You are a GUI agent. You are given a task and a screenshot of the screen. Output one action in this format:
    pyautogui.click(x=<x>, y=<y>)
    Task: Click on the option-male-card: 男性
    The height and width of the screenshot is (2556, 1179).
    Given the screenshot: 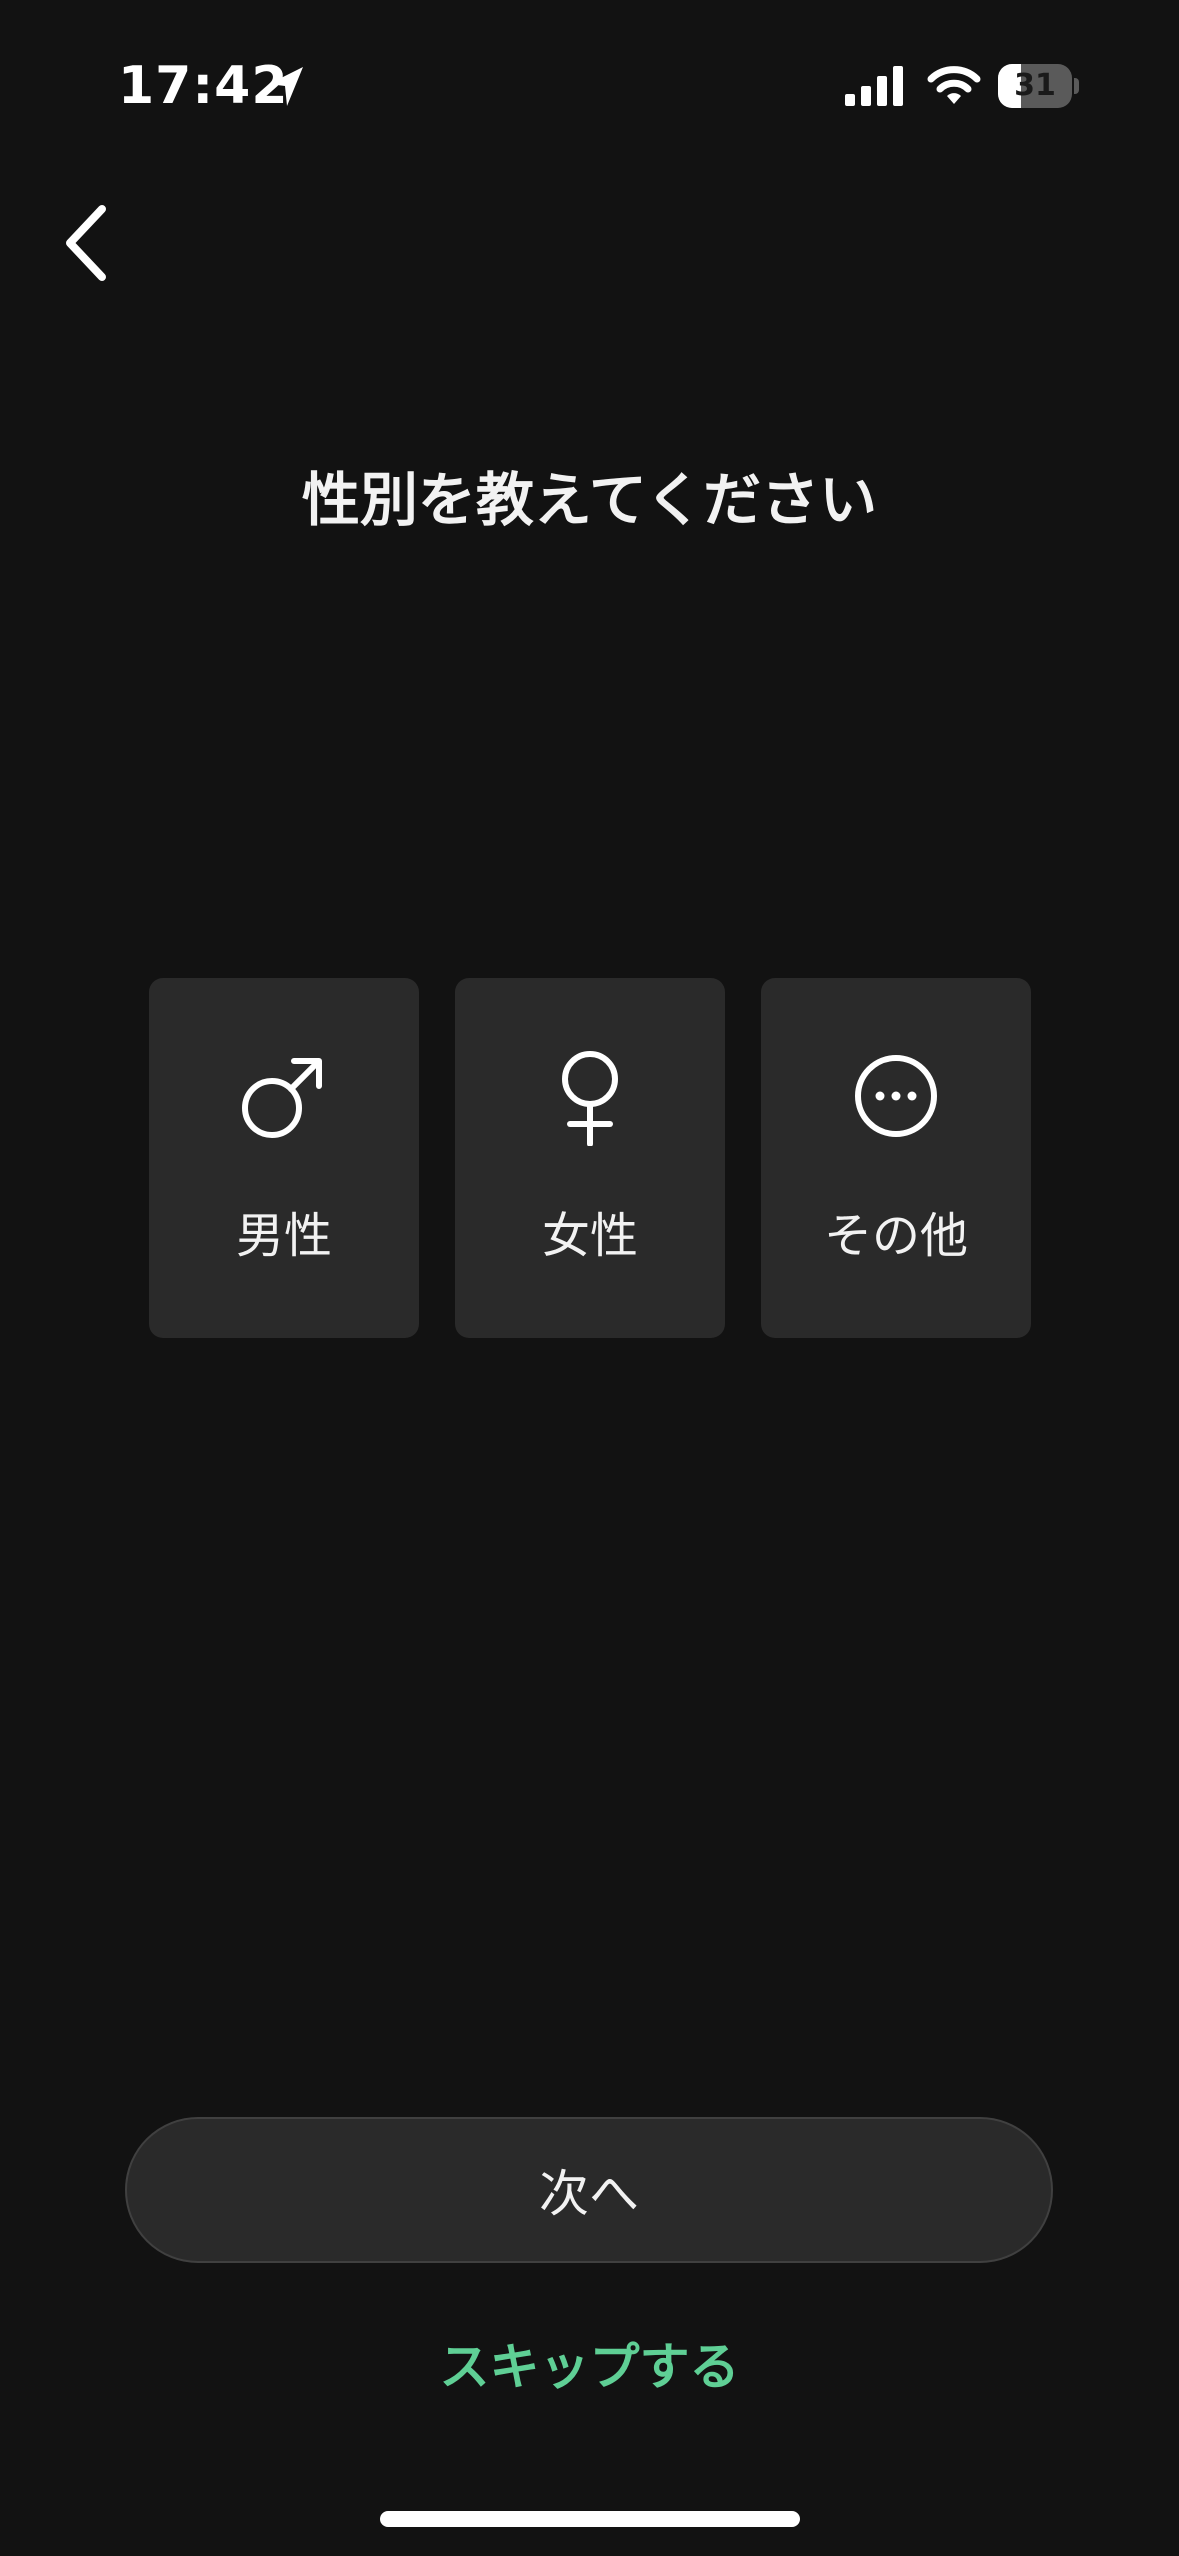 What is the action you would take?
    pyautogui.click(x=284, y=1158)
    